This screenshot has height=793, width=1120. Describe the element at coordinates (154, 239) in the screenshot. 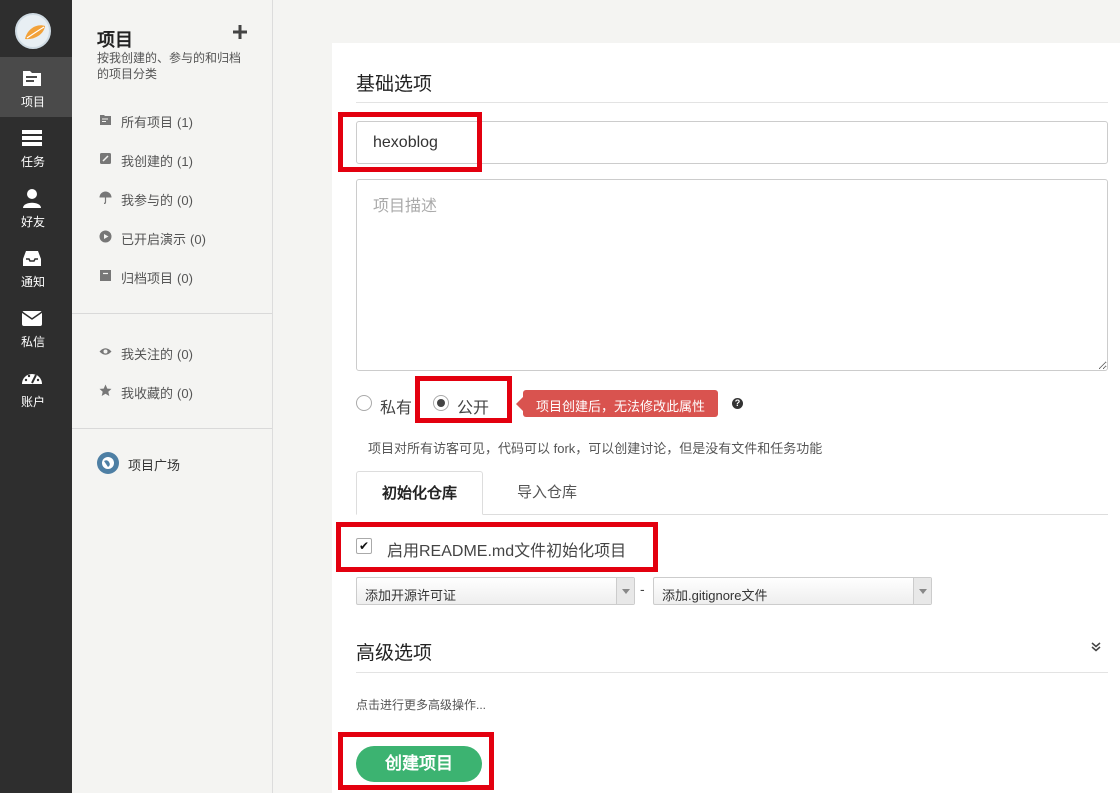

I see `sidebar-item-label: 已开启演示` at that location.